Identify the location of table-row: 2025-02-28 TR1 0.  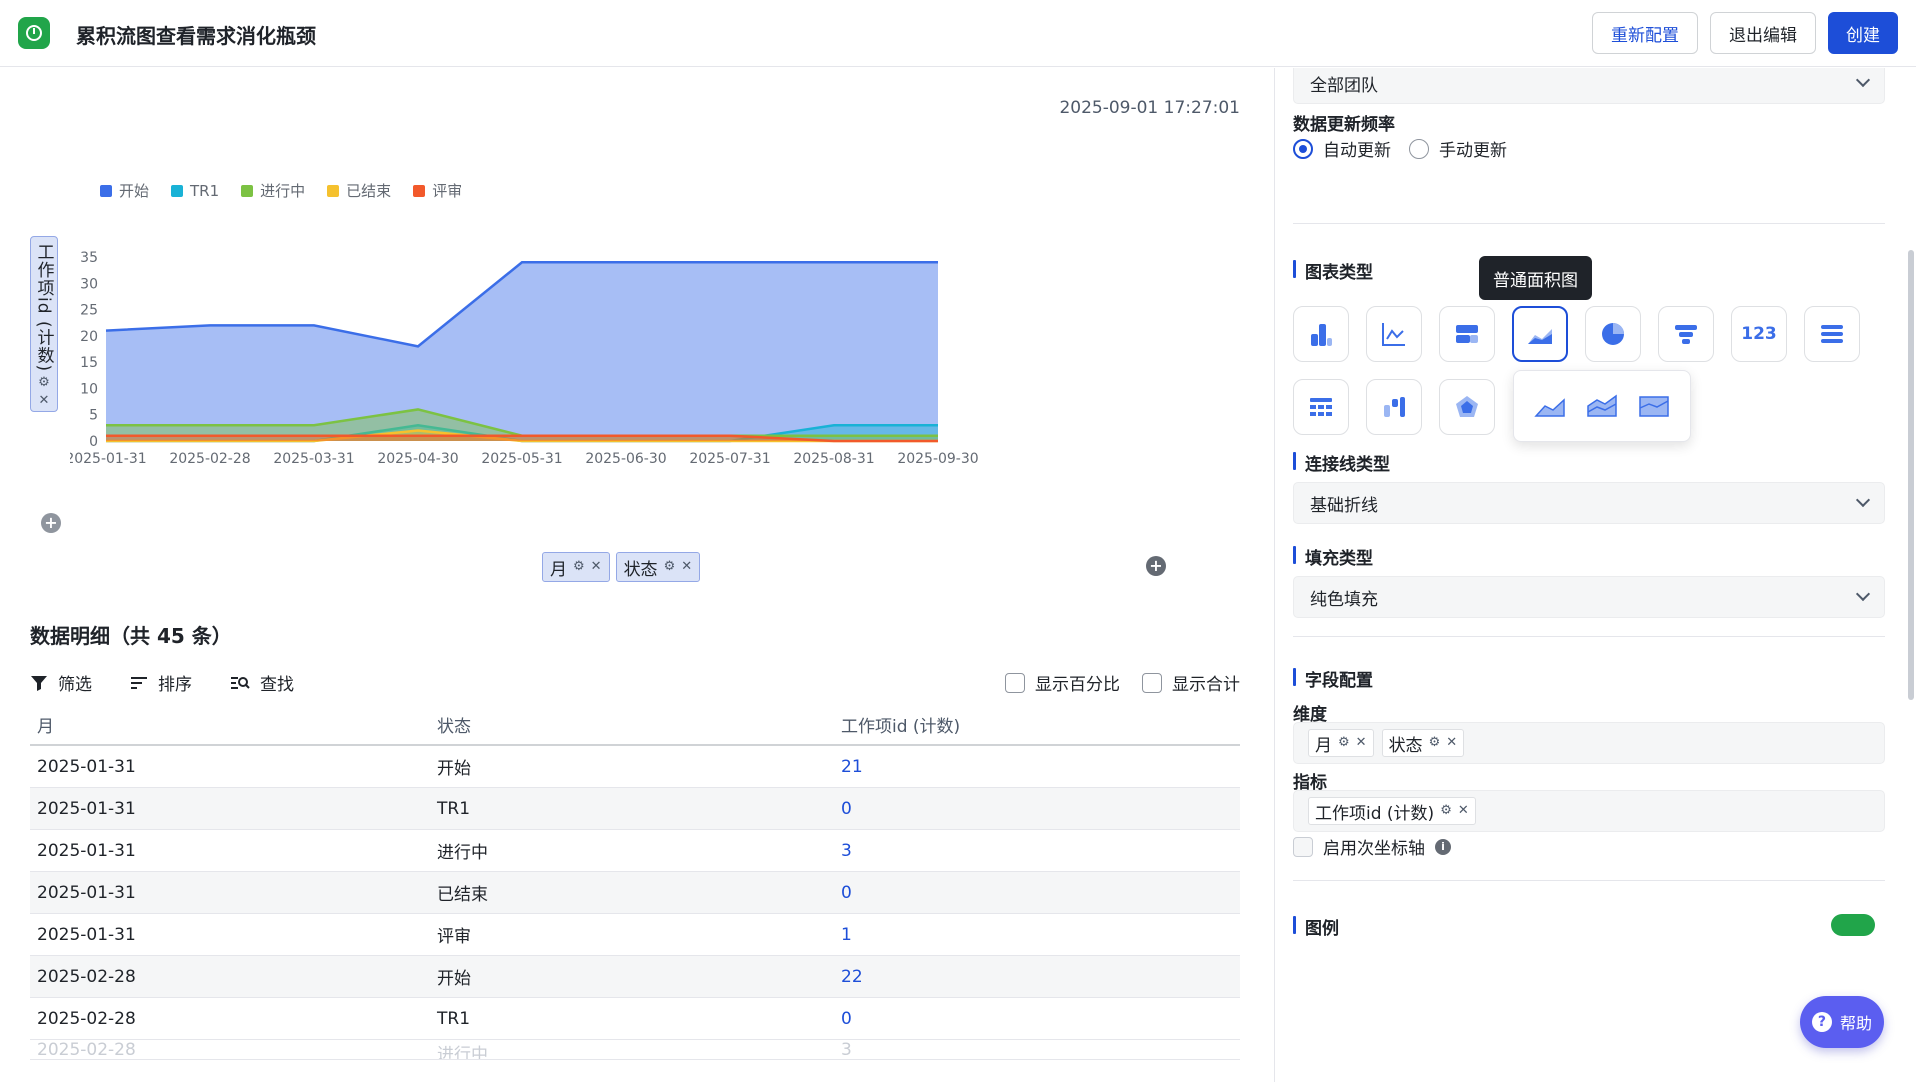
(635, 1019).